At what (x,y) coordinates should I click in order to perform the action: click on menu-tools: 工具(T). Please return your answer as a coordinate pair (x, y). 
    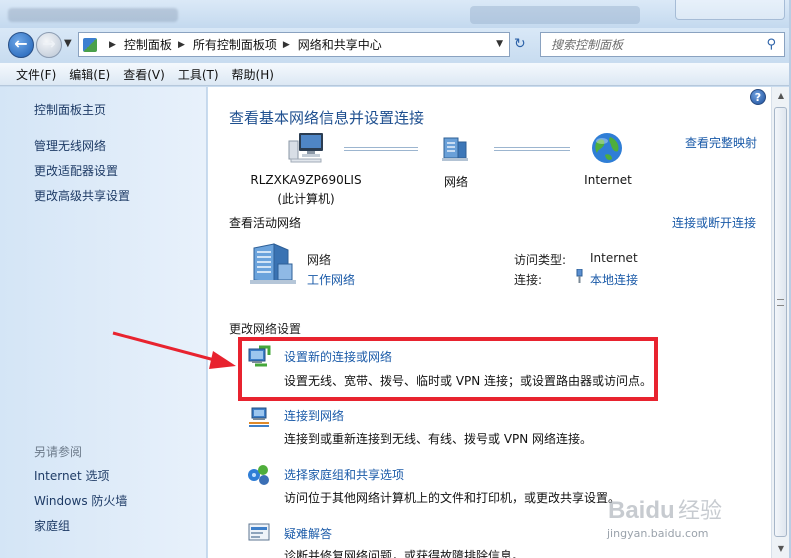
    Looking at the image, I should click on (198, 74).